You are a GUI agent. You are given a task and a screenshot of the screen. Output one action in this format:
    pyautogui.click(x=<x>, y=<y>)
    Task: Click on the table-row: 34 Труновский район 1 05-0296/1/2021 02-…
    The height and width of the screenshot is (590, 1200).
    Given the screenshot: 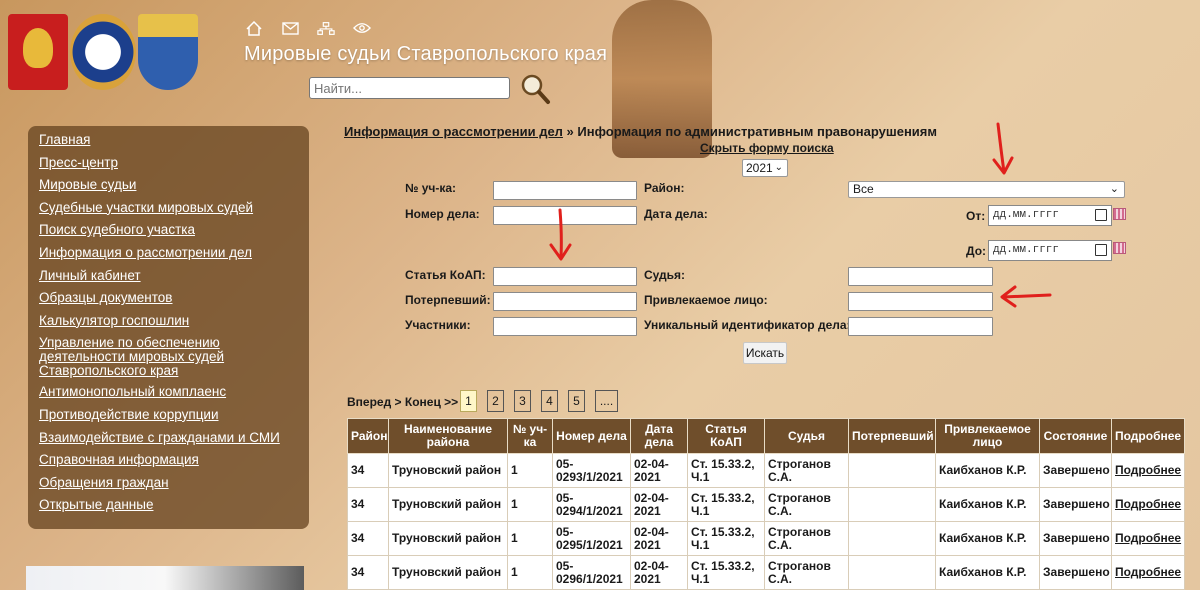 What is the action you would take?
    pyautogui.click(x=766, y=572)
    